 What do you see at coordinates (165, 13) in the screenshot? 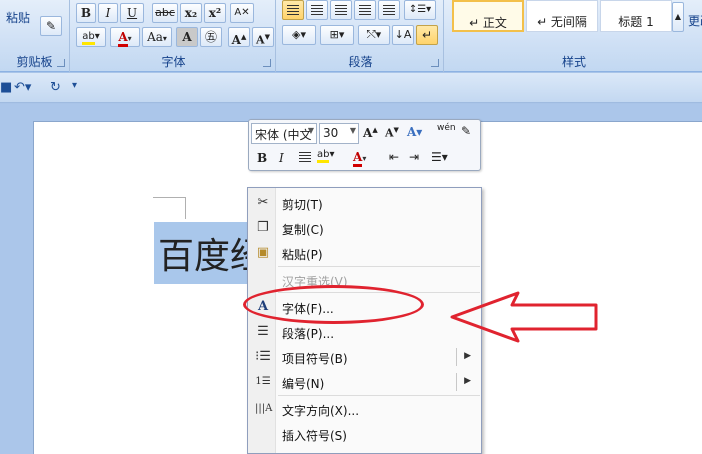
I see `strikethrough-button: abc` at bounding box center [165, 13].